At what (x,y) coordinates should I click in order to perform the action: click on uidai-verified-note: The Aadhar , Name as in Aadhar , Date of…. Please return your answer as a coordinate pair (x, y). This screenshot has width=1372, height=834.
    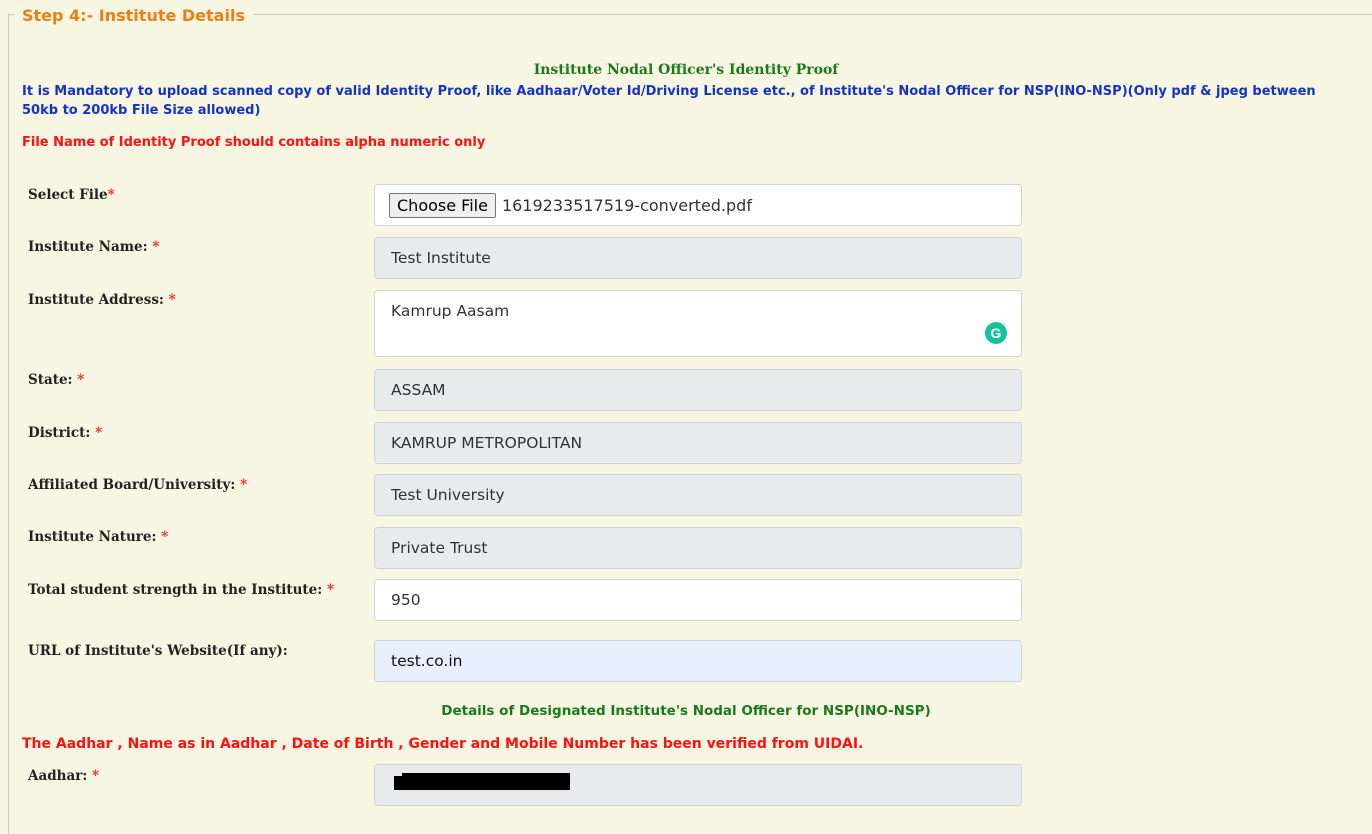
    Looking at the image, I should click on (443, 744).